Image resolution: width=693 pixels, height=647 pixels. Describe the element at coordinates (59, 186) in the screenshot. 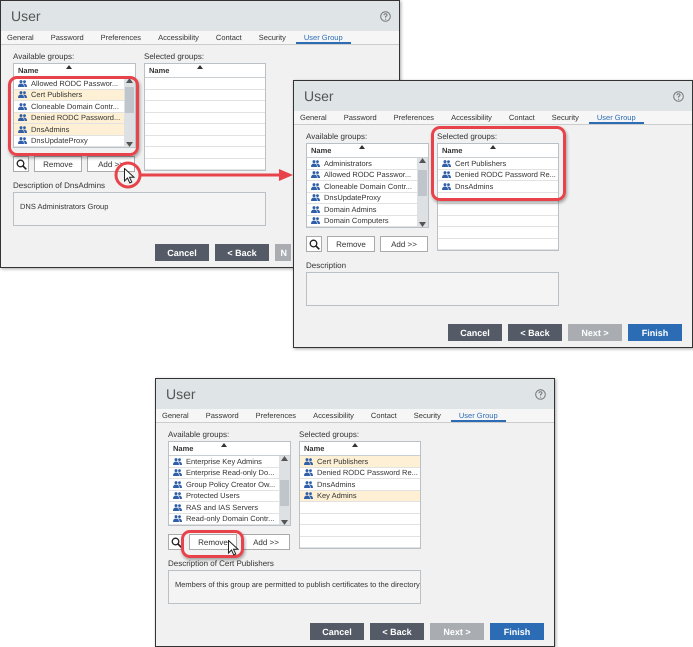

I see `description-label: Description of DnsAdmins` at that location.